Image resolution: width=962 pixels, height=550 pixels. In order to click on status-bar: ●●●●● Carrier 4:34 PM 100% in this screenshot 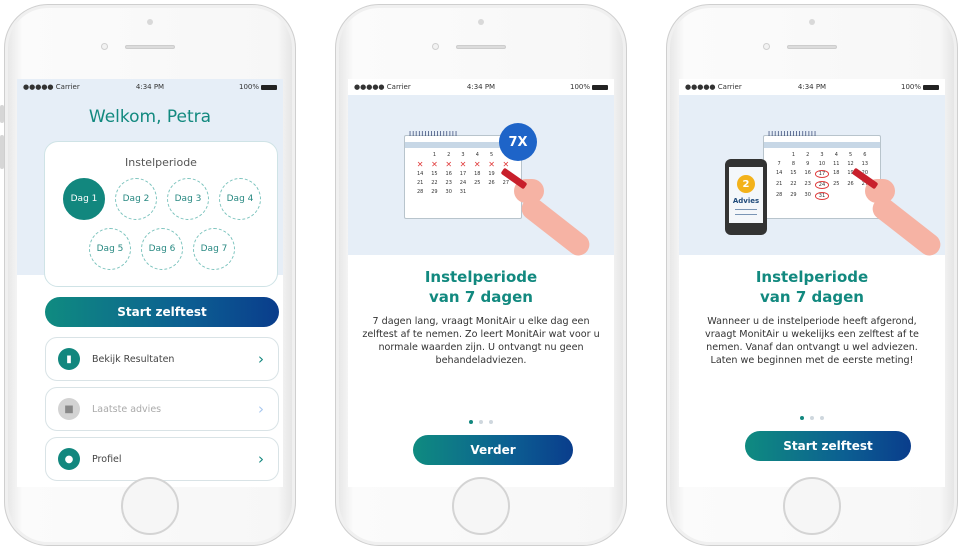, I will do `click(481, 87)`.